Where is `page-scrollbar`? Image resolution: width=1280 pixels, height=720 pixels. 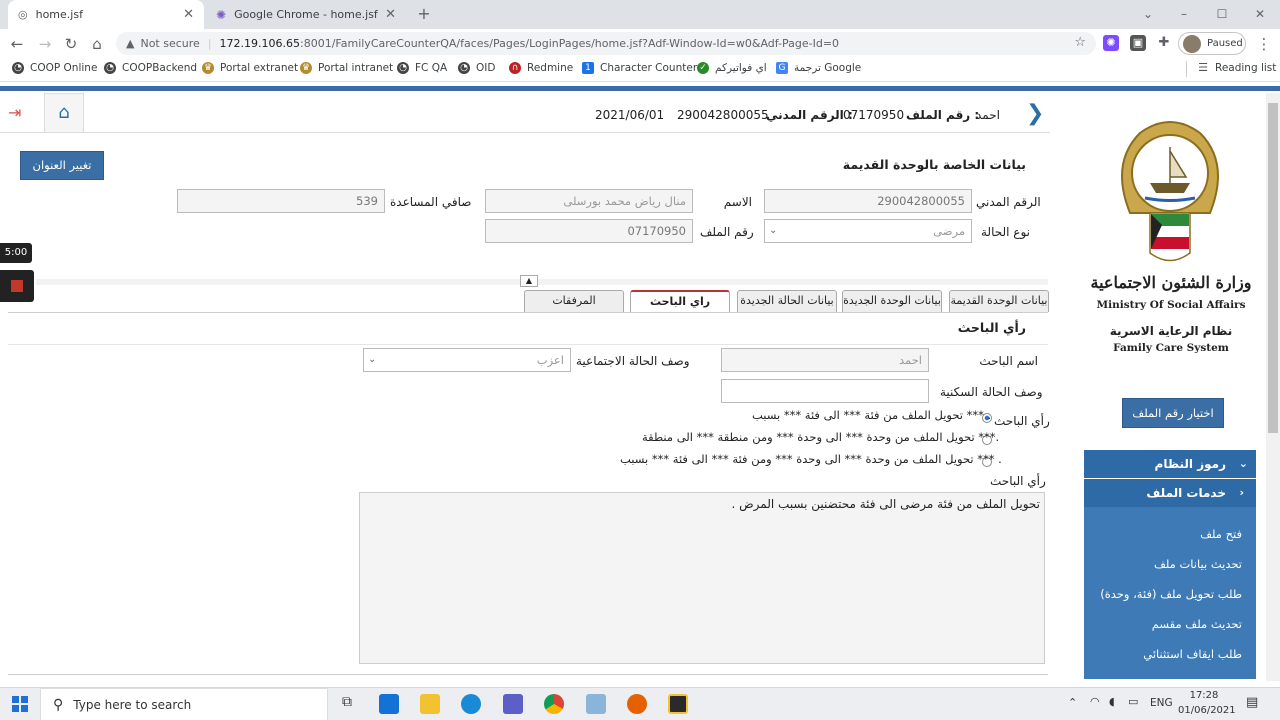 page-scrollbar is located at coordinates (1273, 387).